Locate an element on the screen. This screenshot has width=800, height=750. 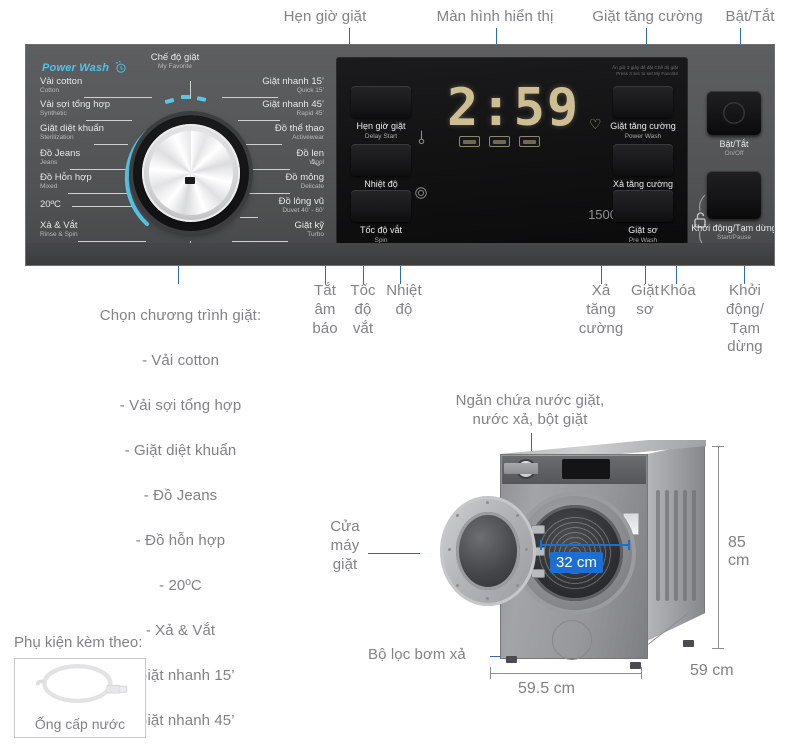
program-spin-only-en: Spin Only is located at coordinates (191, 258).